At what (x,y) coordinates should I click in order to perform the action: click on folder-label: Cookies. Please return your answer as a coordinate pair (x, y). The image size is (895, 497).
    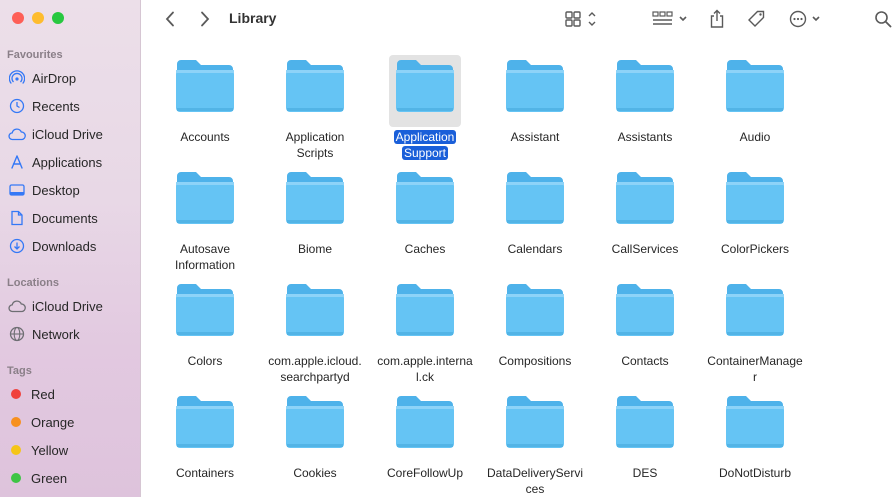
    Looking at the image, I should click on (315, 473).